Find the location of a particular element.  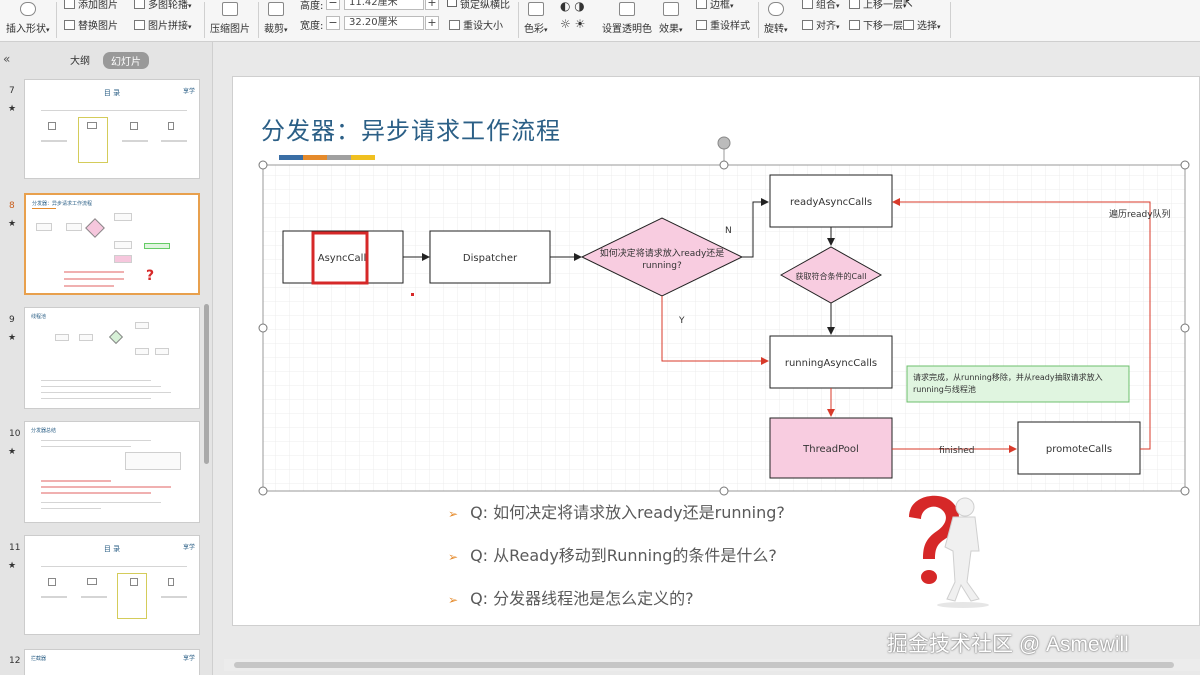

scrollbar-thumb is located at coordinates (704, 665).